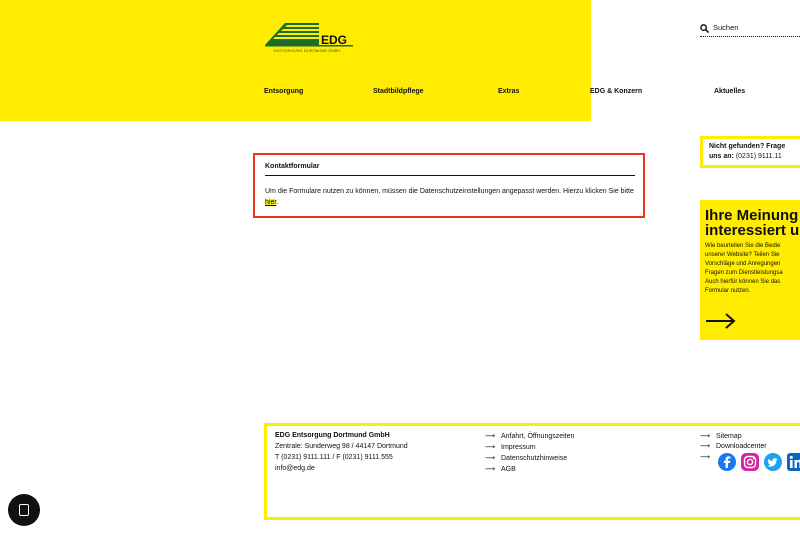 This screenshot has width=800, height=533. Describe the element at coordinates (742, 255) in the screenshot. I see `feedback-text-line: unserer Website? Teilen Sie` at that location.